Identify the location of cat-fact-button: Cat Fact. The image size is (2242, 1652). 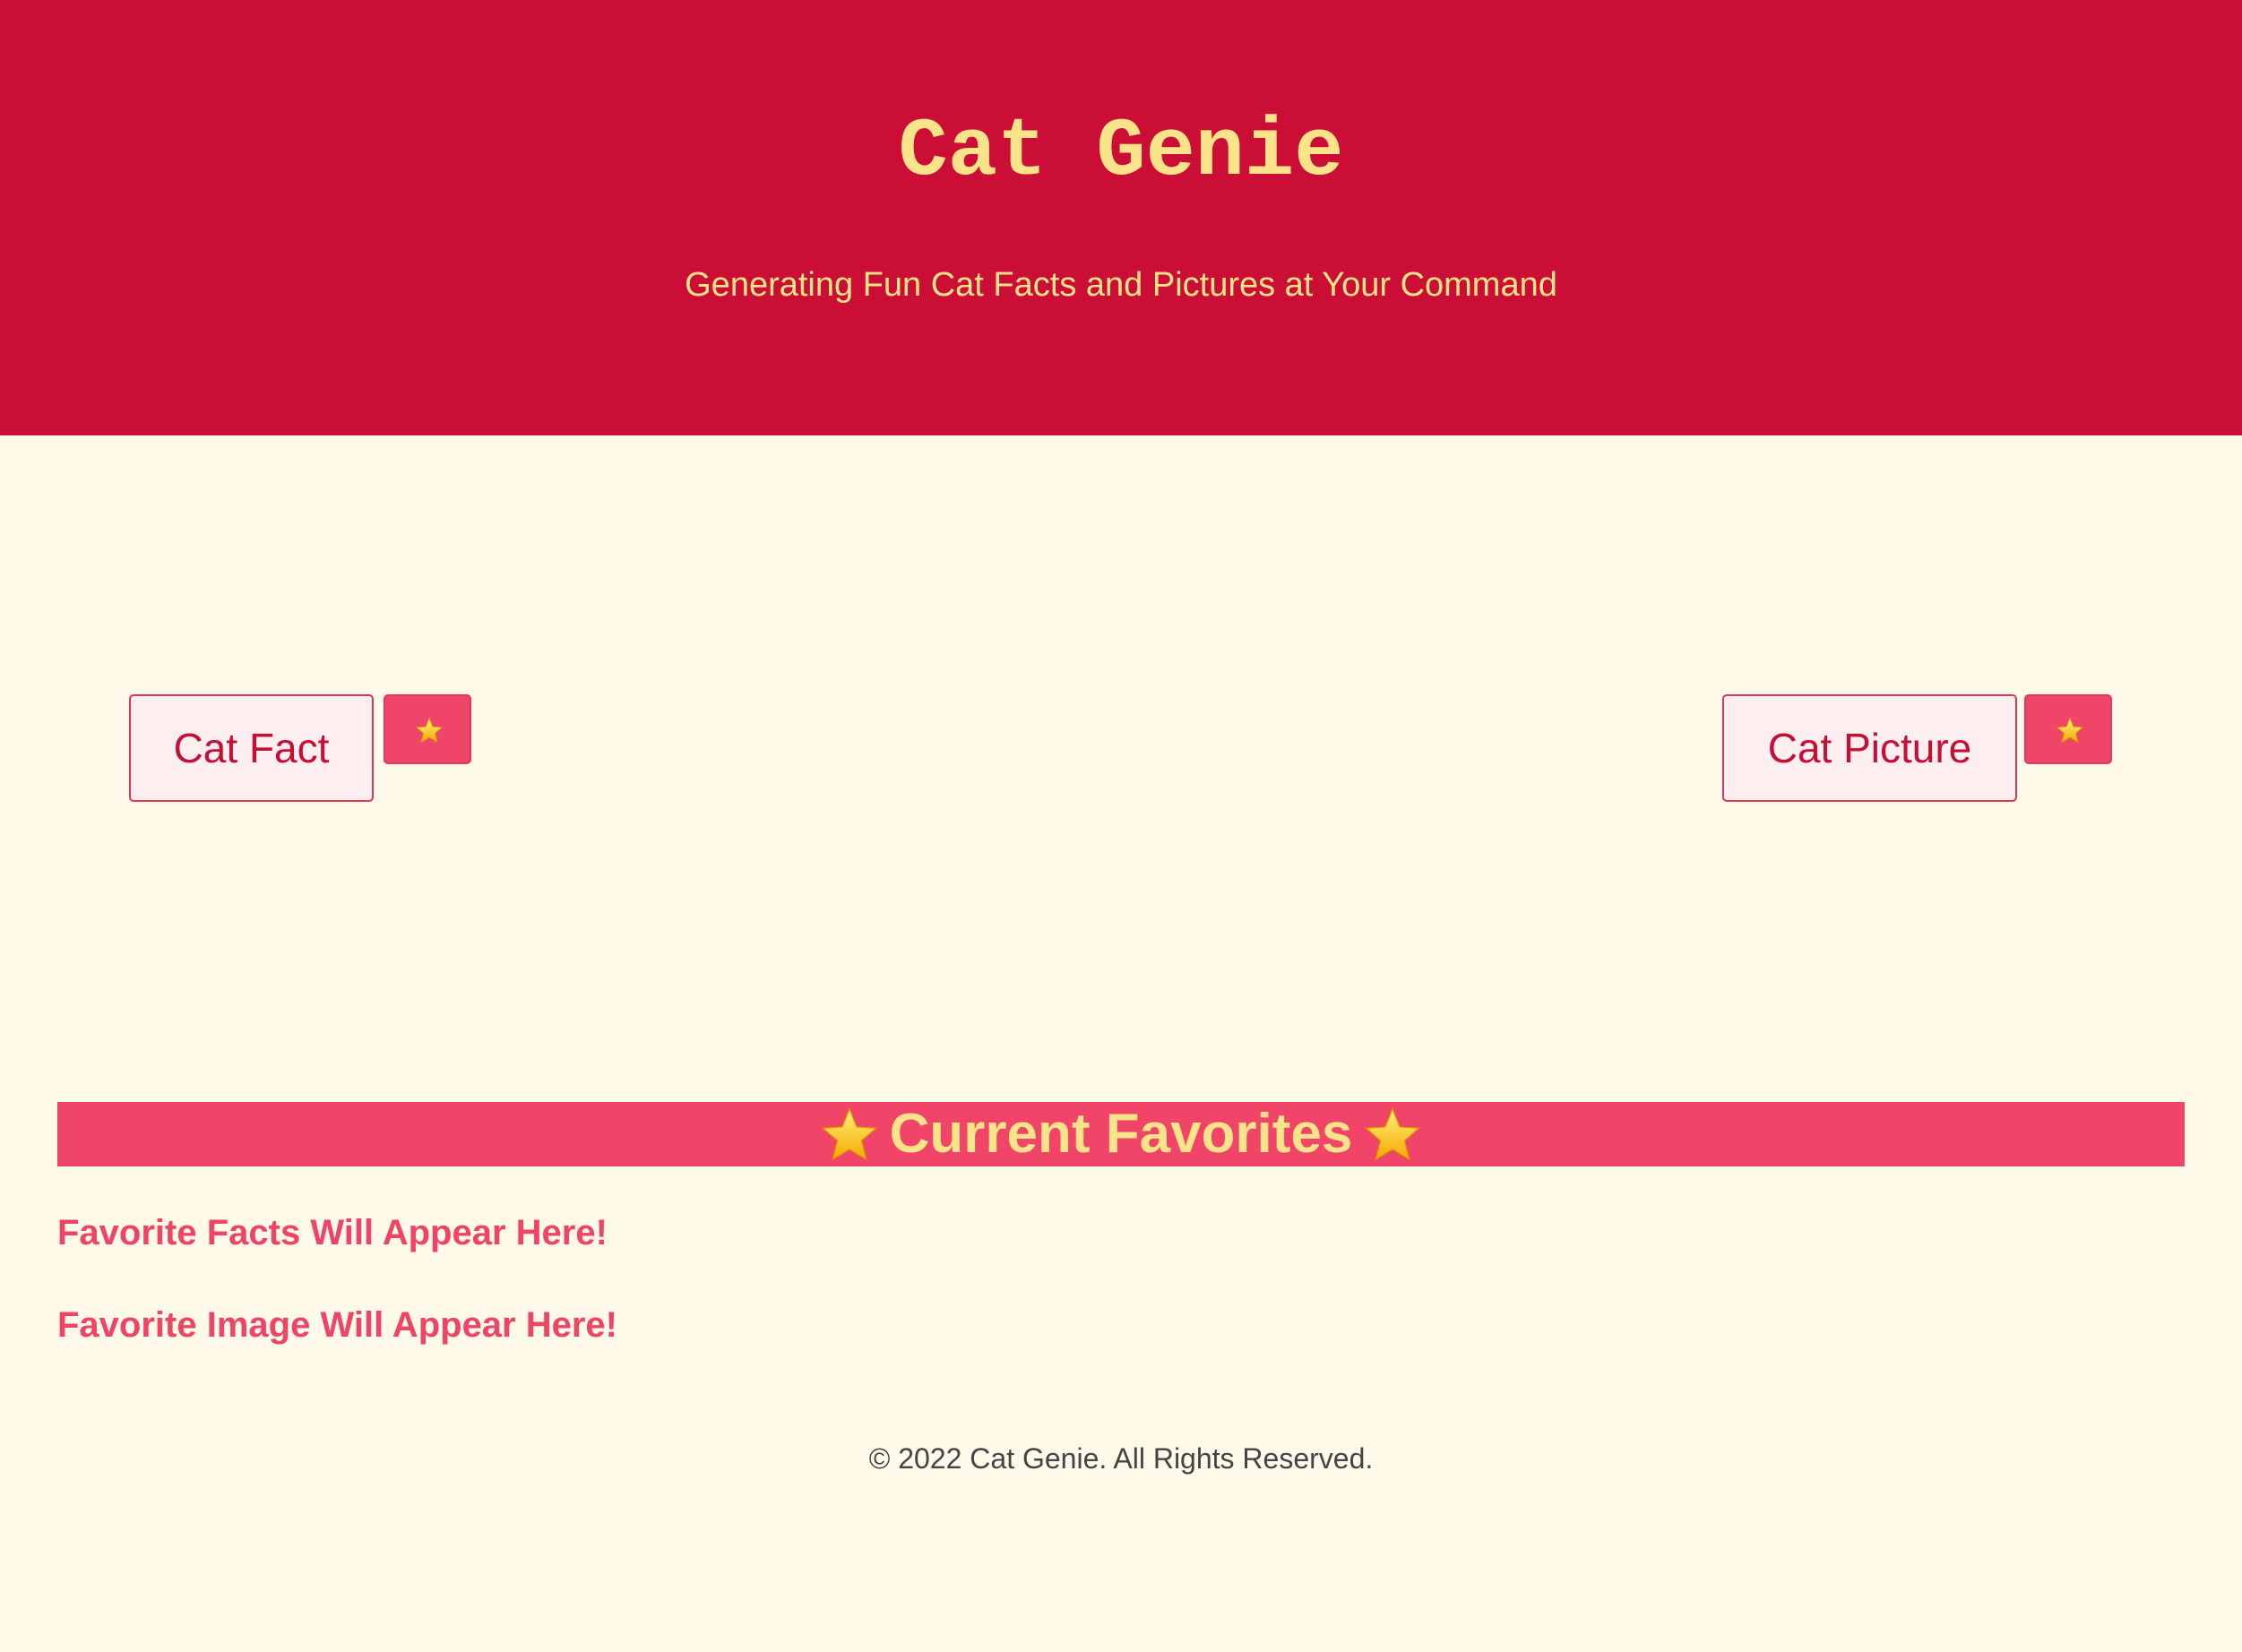
(251, 748).